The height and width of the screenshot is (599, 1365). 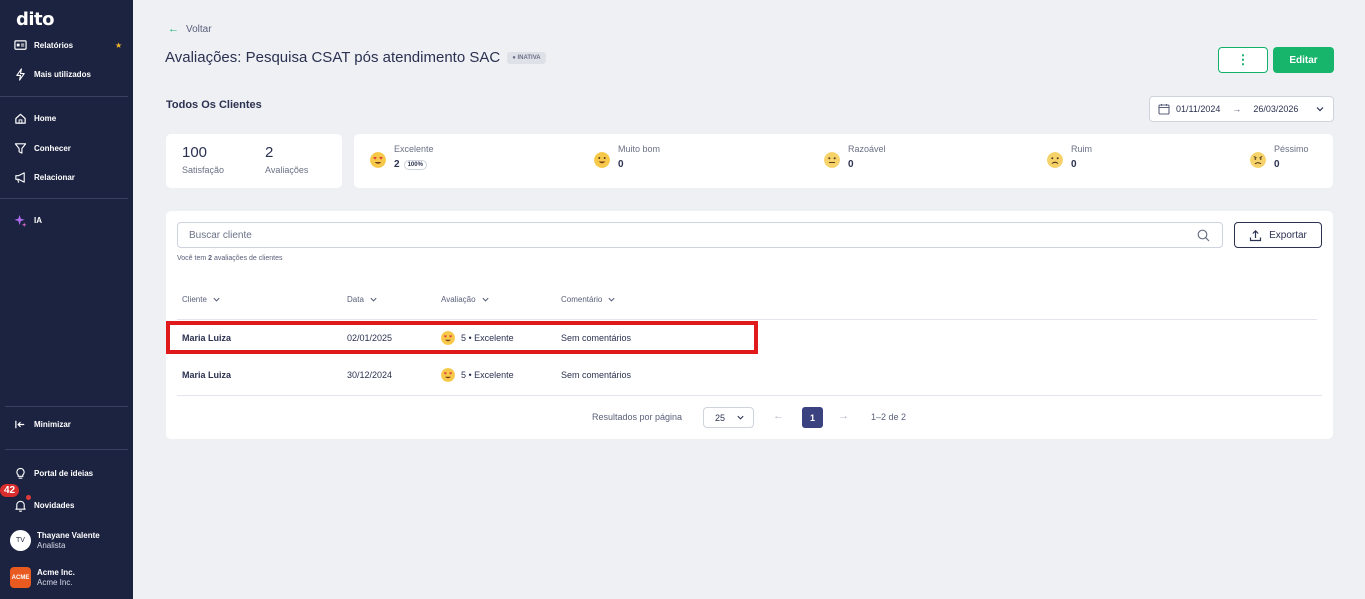 I want to click on favorite-star-icon: ★, so click(x=119, y=45).